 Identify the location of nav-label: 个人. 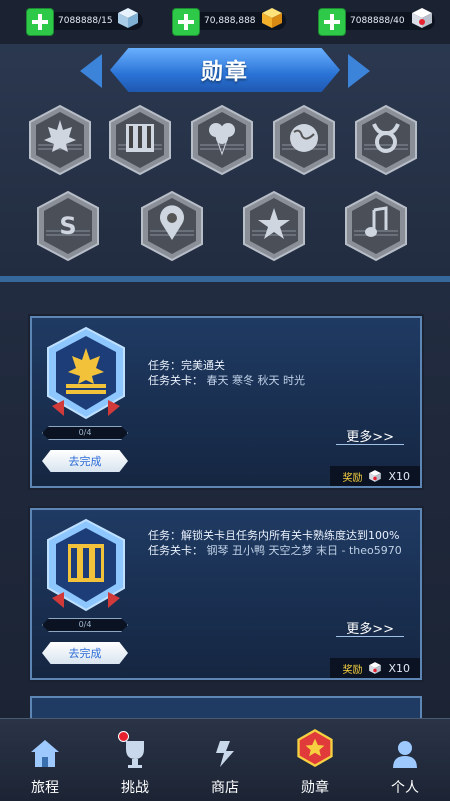
(405, 788).